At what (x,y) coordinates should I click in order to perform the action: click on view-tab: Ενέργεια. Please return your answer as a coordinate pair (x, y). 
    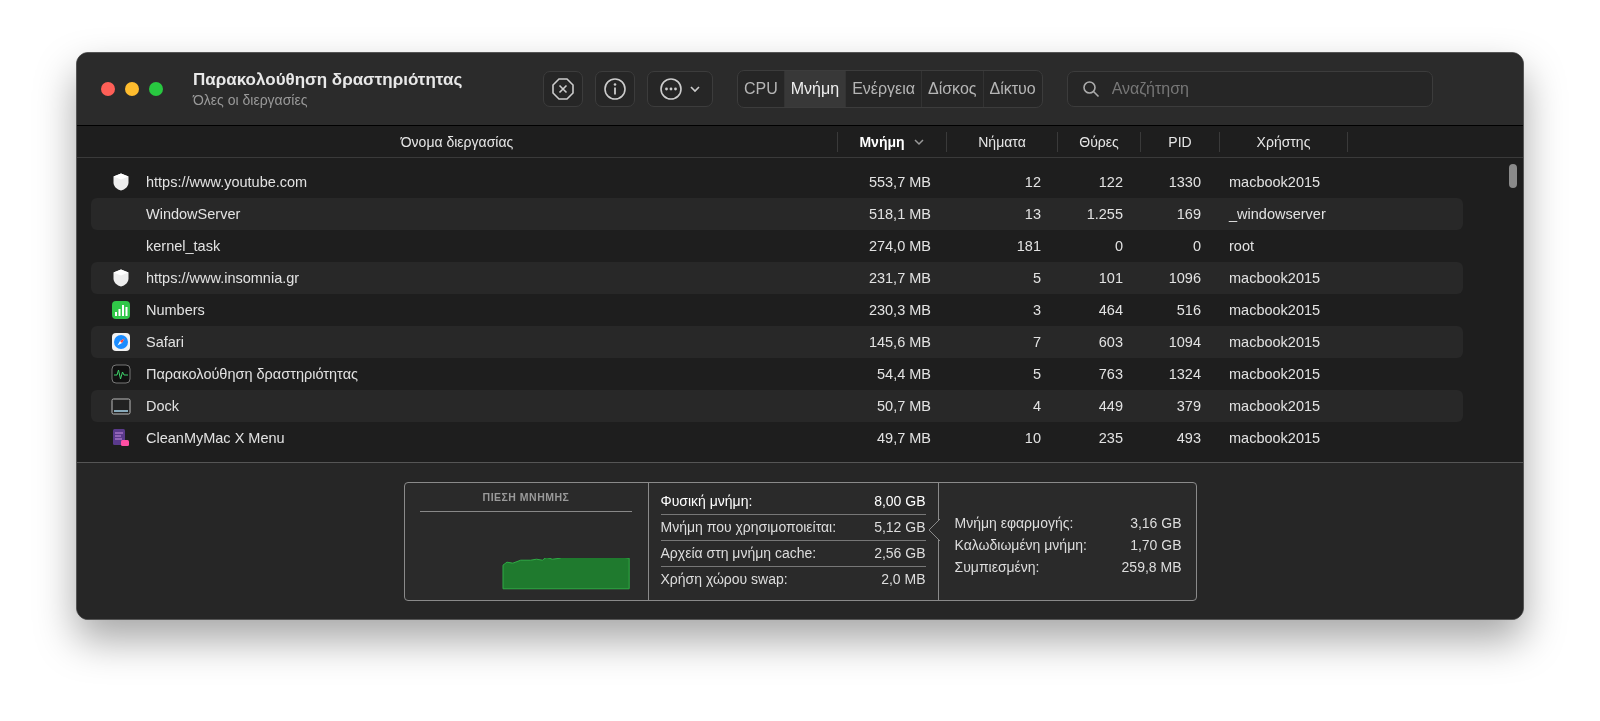
    Looking at the image, I should click on (883, 89).